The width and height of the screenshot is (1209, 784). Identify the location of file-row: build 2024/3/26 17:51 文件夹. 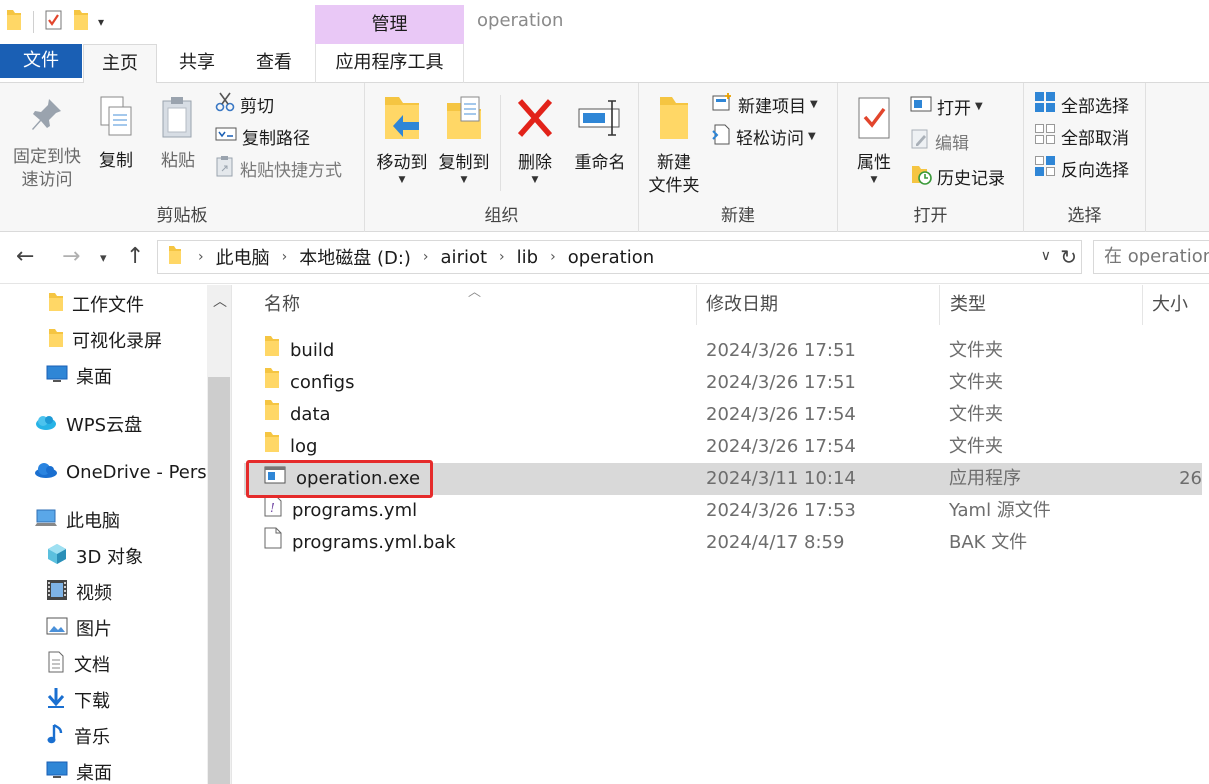
(723, 351).